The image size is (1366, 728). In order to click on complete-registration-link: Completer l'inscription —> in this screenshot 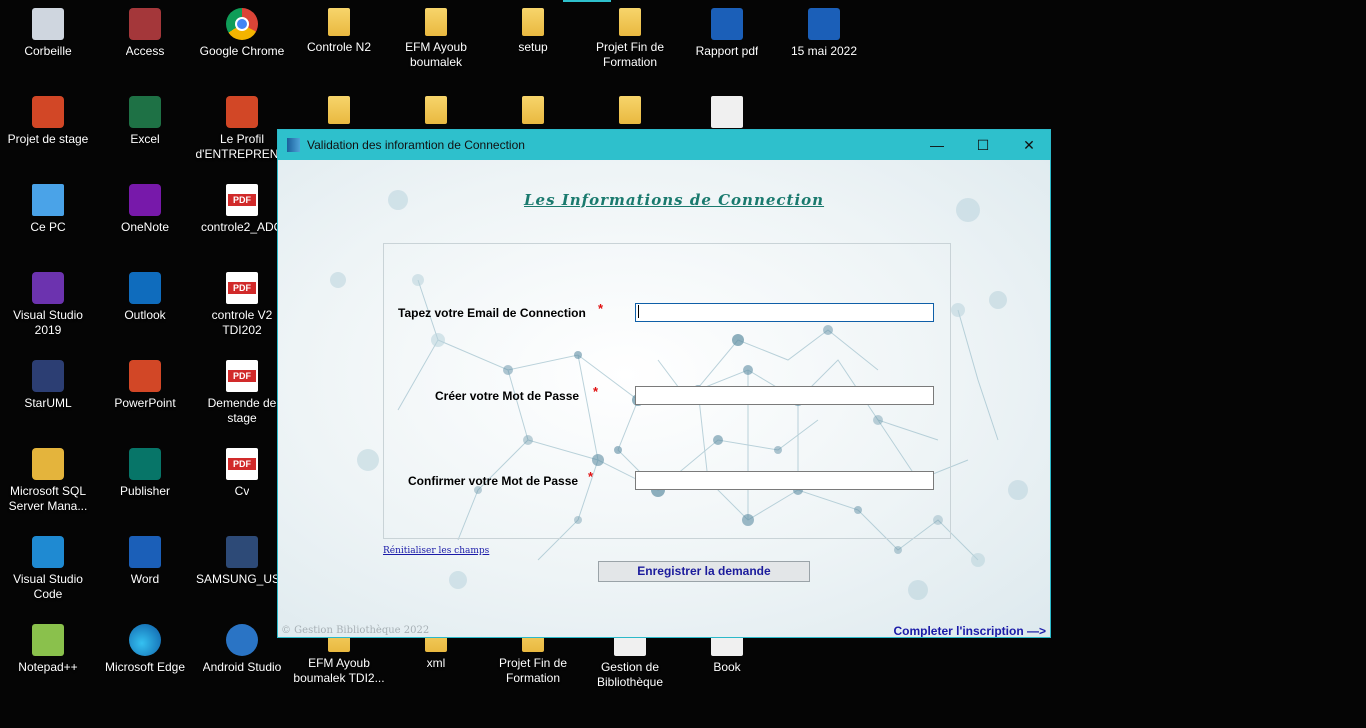, I will do `click(969, 630)`.